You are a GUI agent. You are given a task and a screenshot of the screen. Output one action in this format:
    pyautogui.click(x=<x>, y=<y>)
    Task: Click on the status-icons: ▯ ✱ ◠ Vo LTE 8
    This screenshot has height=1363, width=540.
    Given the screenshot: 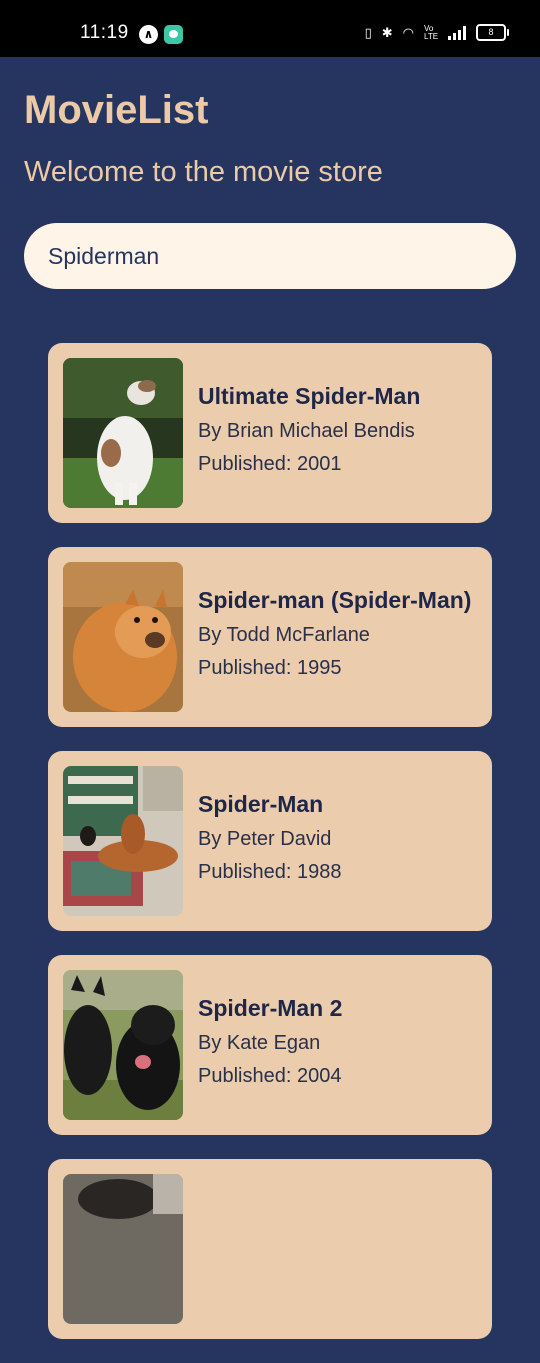 What is the action you would take?
    pyautogui.click(x=436, y=32)
    